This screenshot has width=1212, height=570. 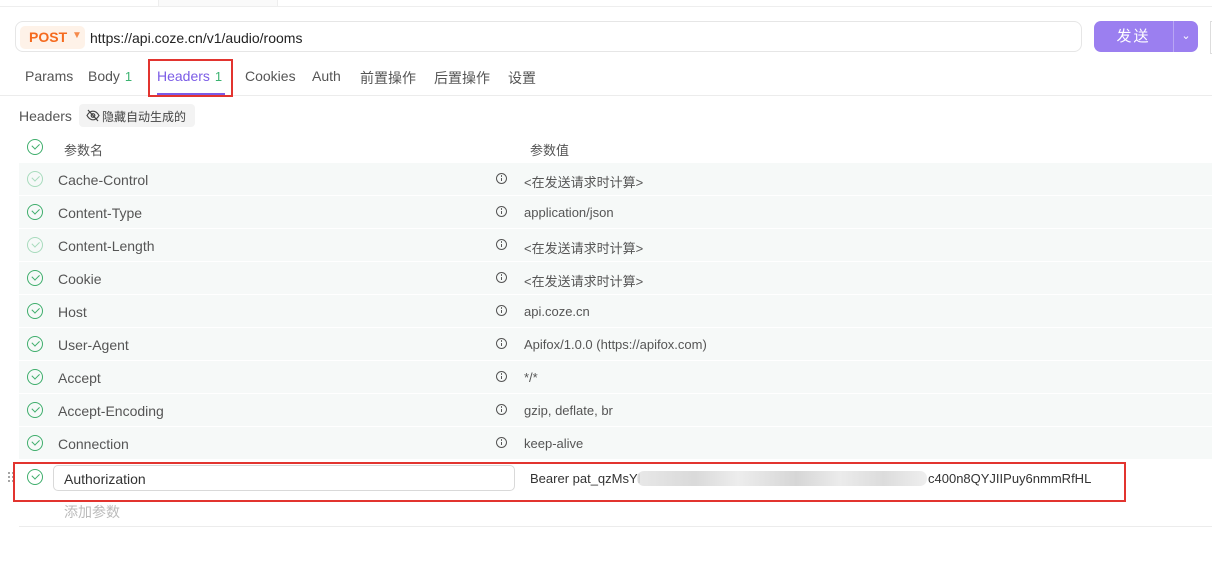 What do you see at coordinates (615, 526) in the screenshot?
I see `table-bottom-divider` at bounding box center [615, 526].